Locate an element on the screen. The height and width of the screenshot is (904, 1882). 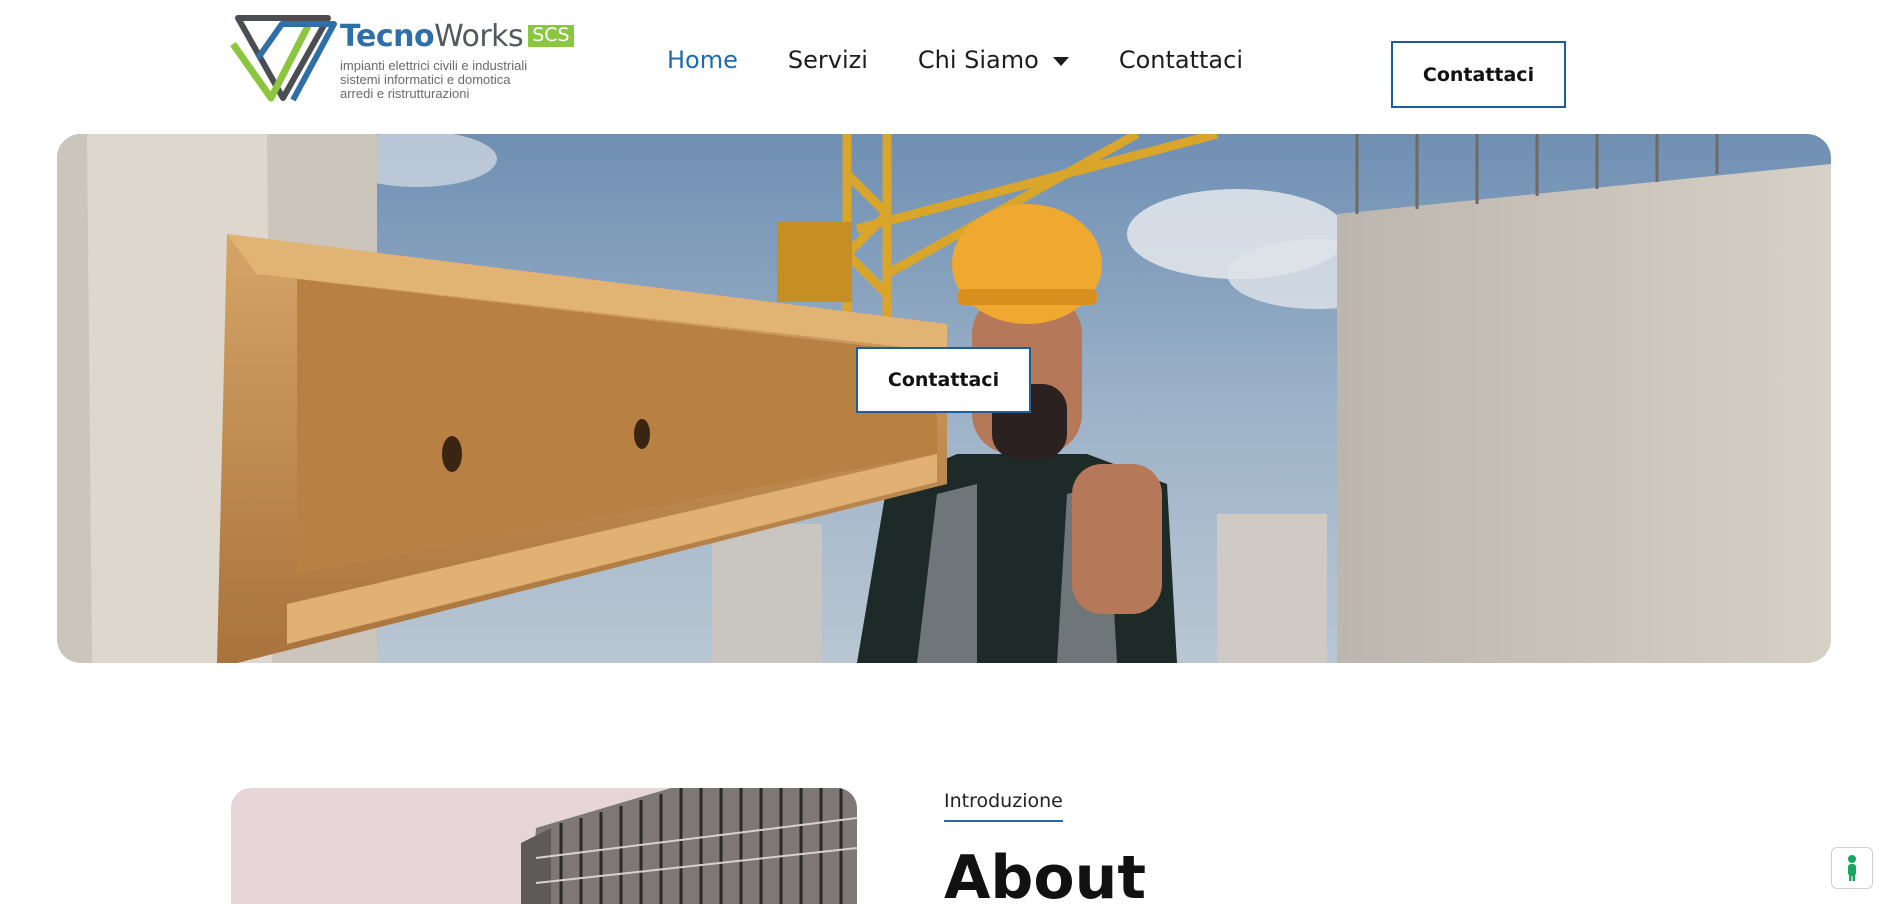
chevron-down-icon is located at coordinates (1060, 61).